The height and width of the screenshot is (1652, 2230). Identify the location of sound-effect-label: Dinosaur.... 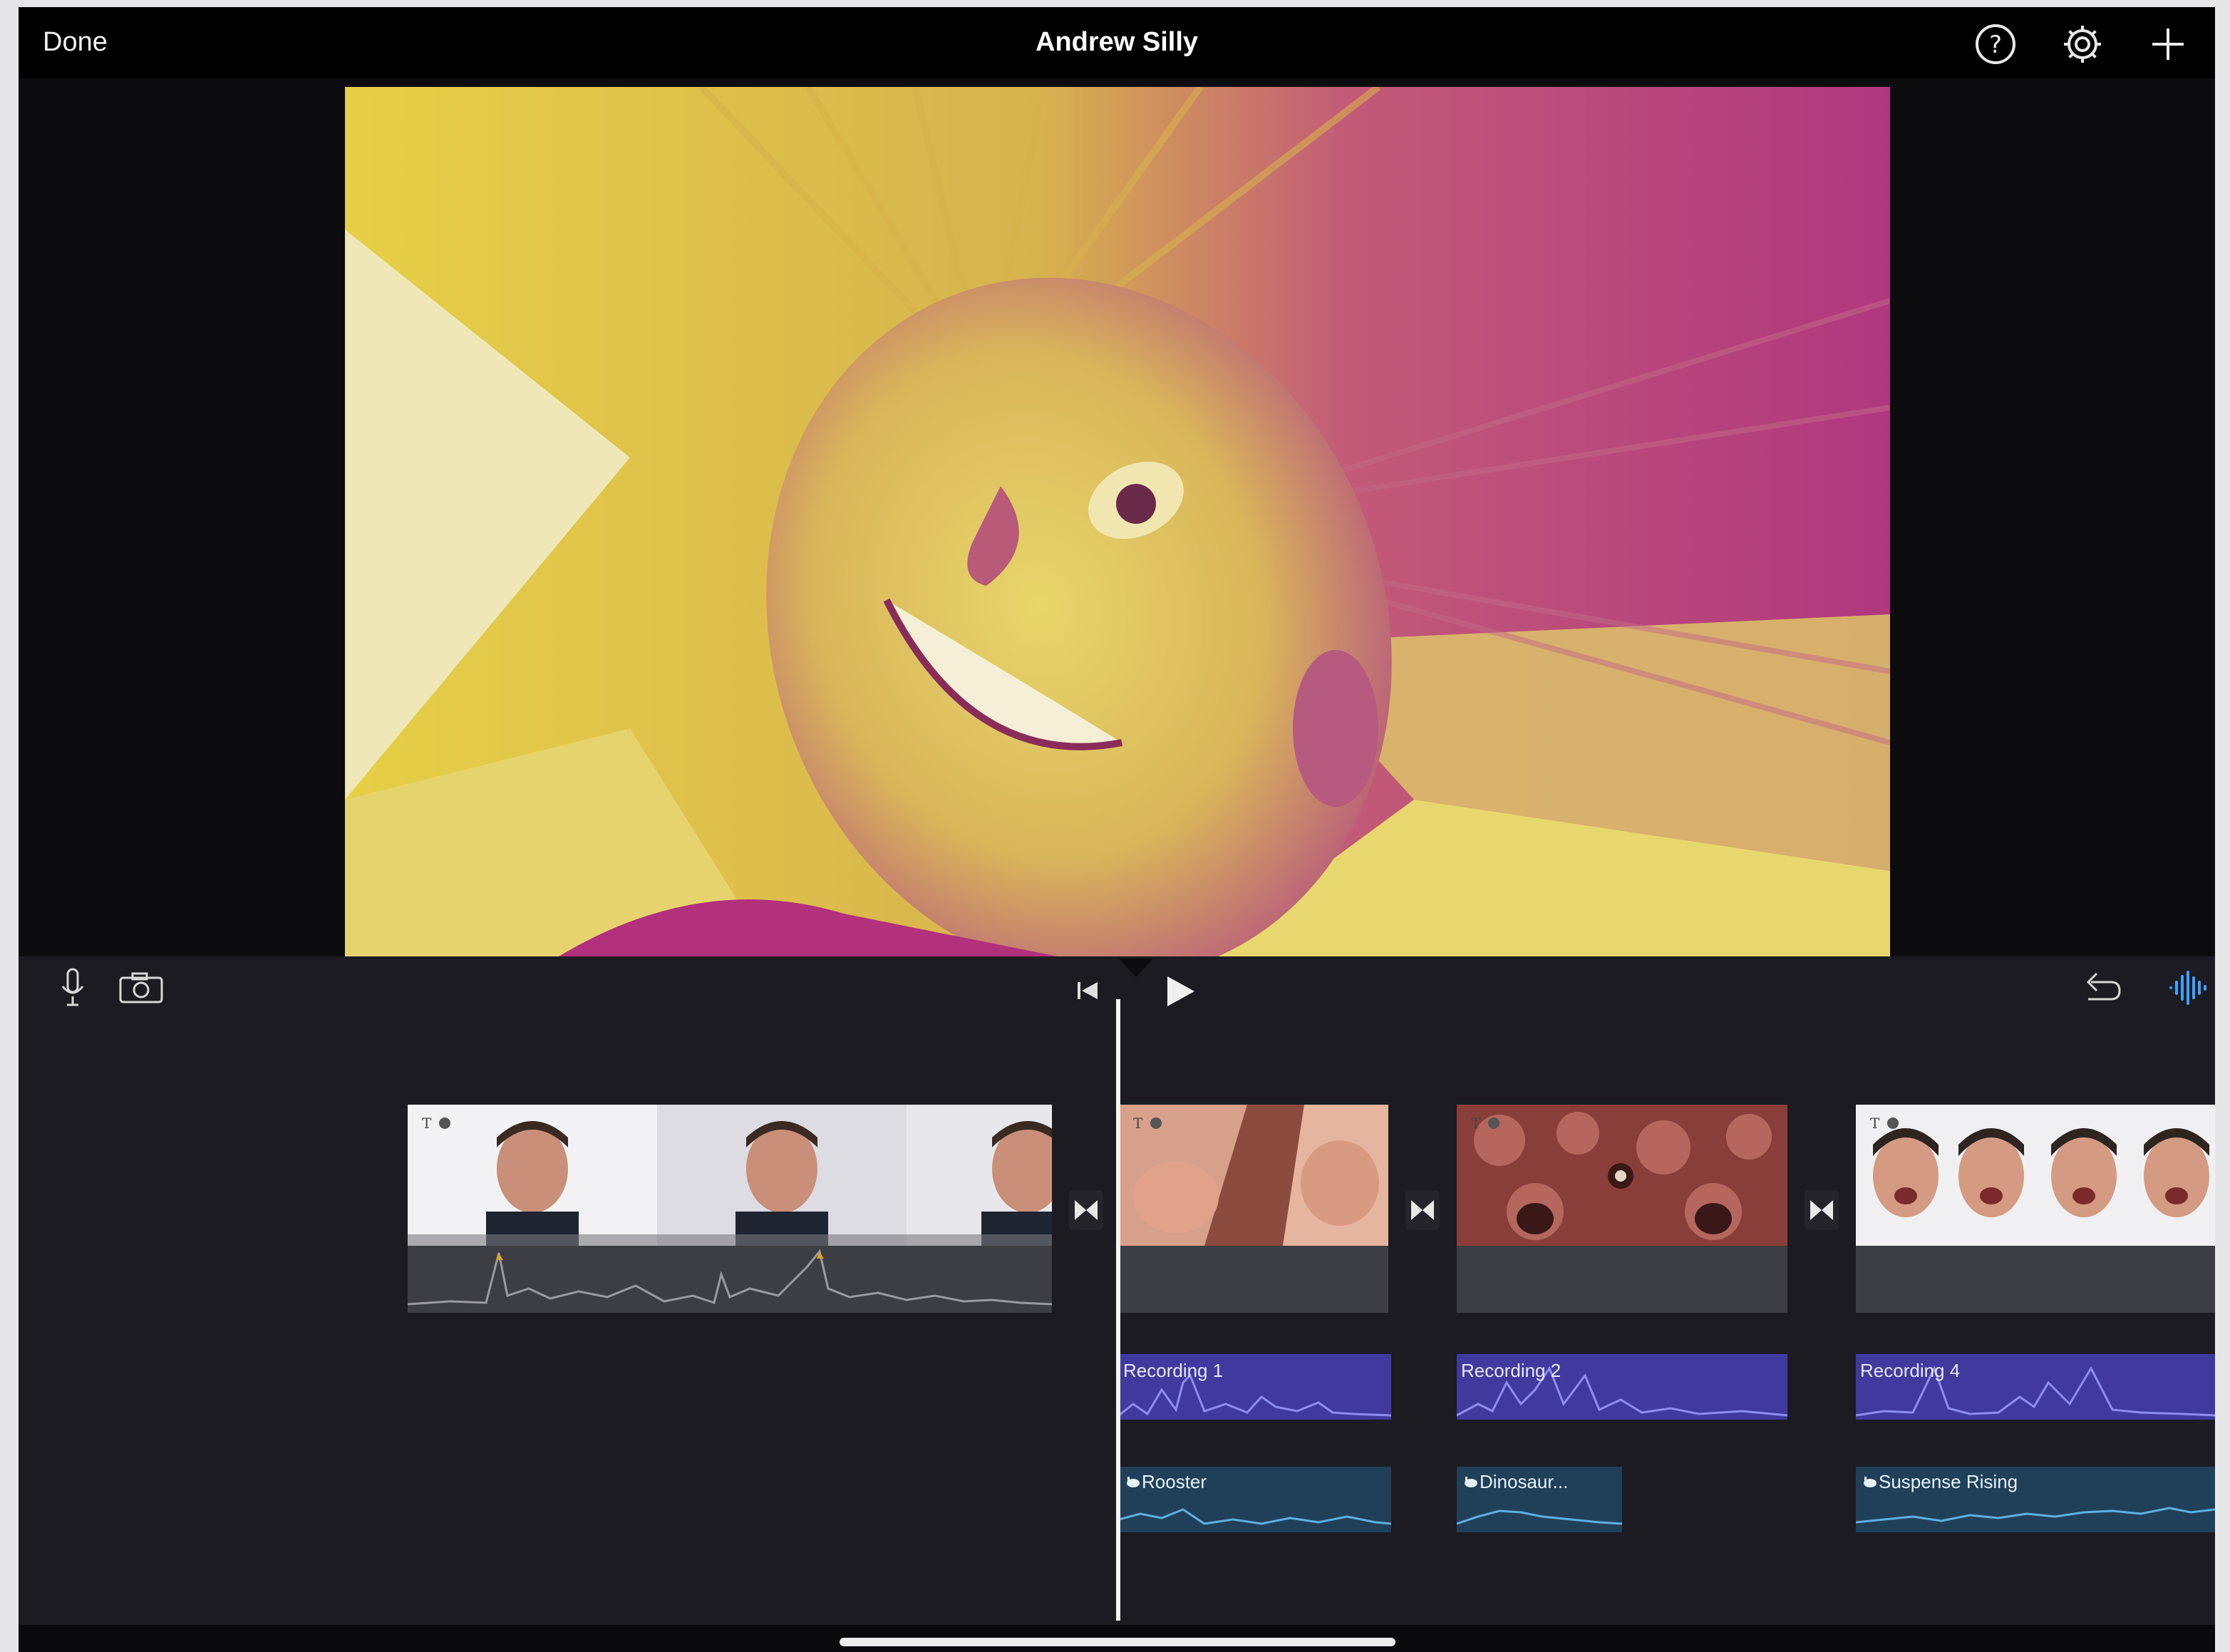
(1524, 1481).